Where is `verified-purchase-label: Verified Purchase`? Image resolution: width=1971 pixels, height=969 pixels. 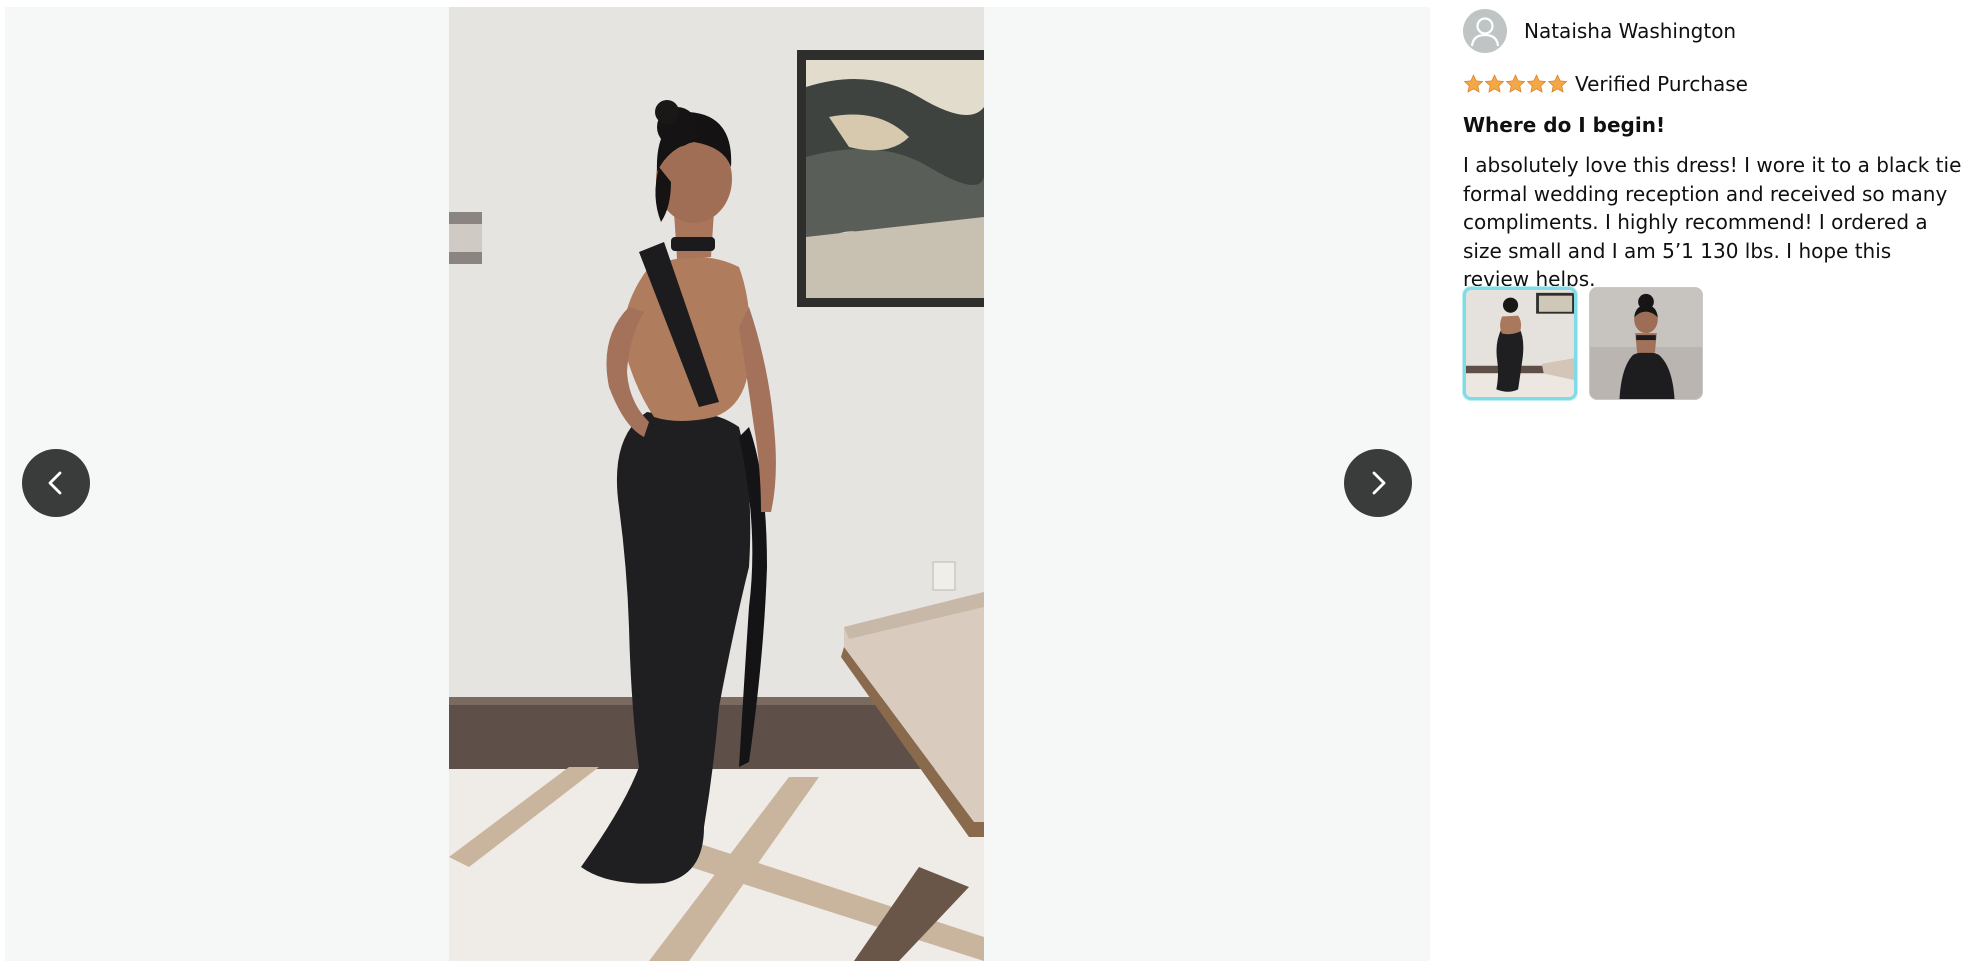 verified-purchase-label: Verified Purchase is located at coordinates (1661, 84).